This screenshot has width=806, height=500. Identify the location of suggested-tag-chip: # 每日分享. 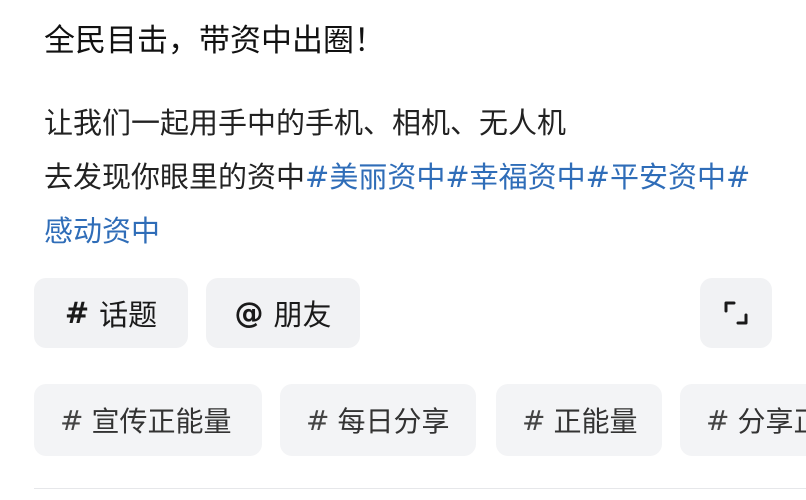
(378, 420).